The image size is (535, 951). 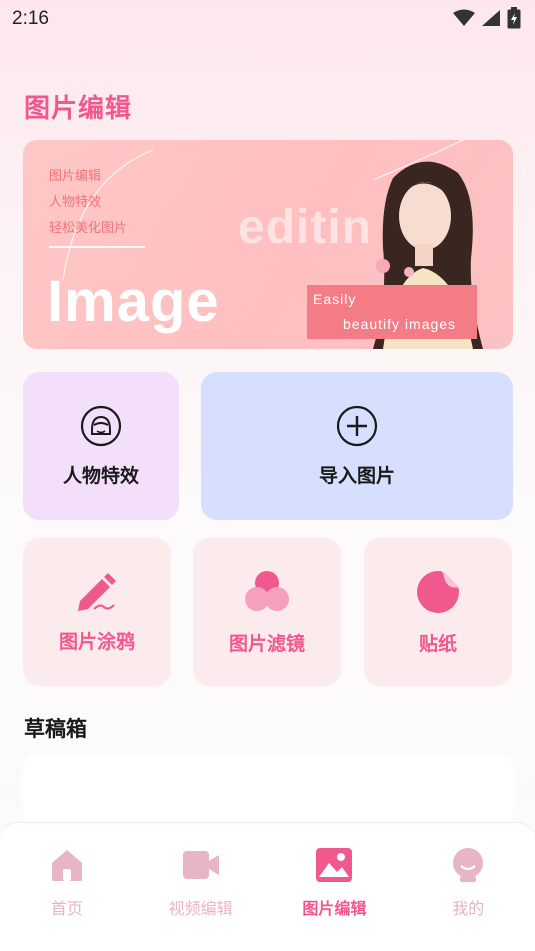 I want to click on status-icons, so click(x=487, y=18).